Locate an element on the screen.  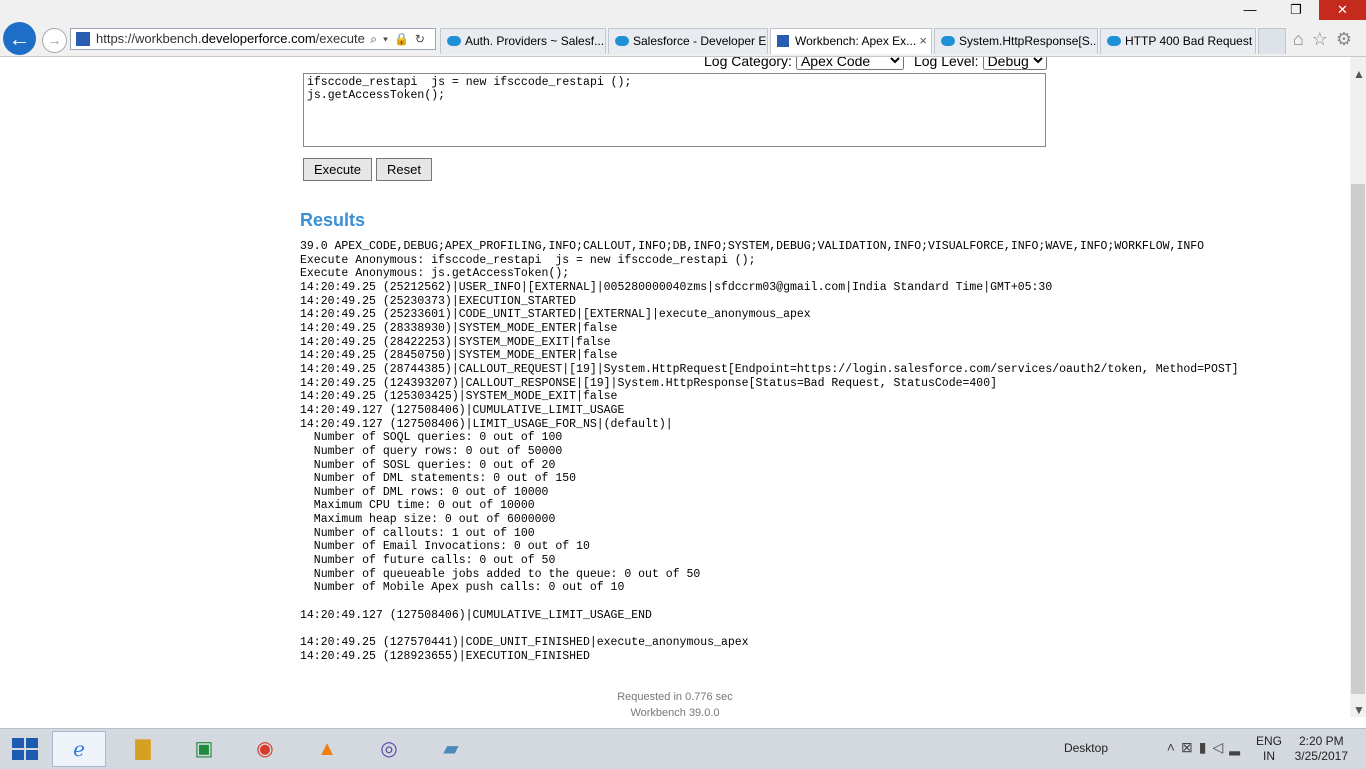
minimize-button: — is located at coordinates (1250, 10).